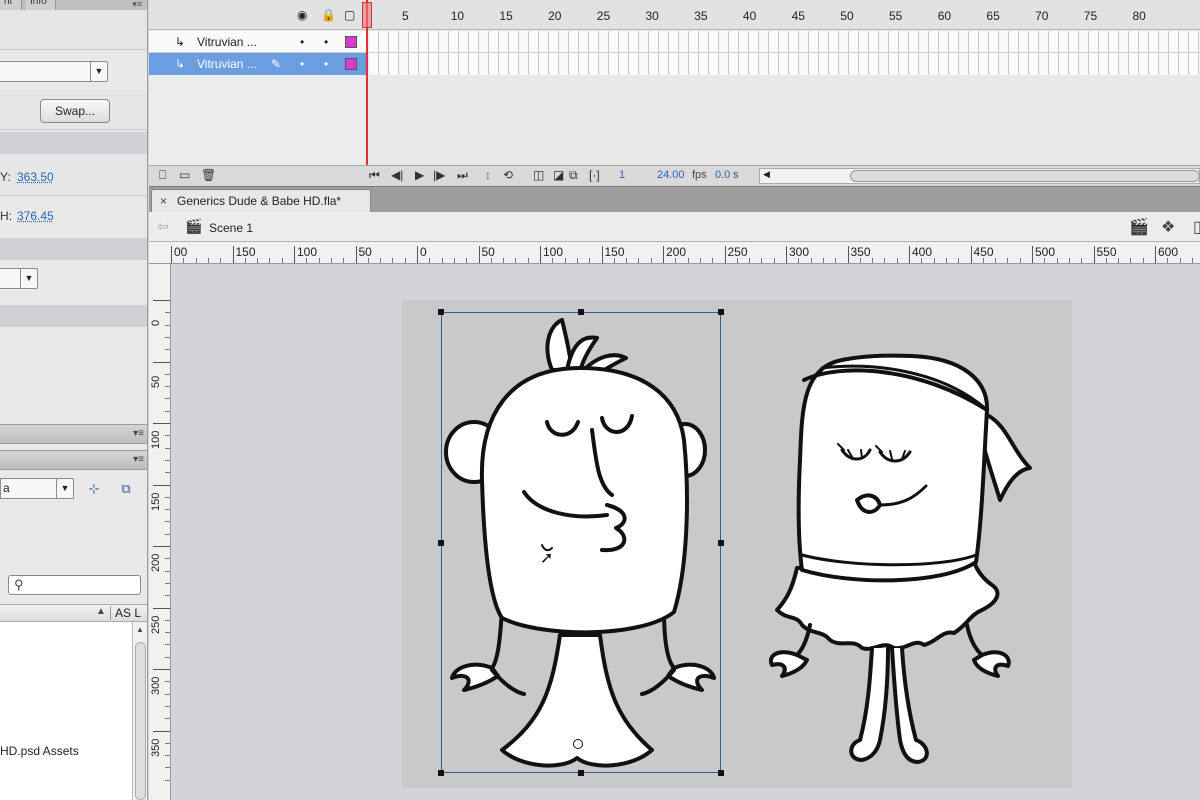 This screenshot has height=800, width=1200. I want to click on new-library-panel-icon: ⧉, so click(126, 489).